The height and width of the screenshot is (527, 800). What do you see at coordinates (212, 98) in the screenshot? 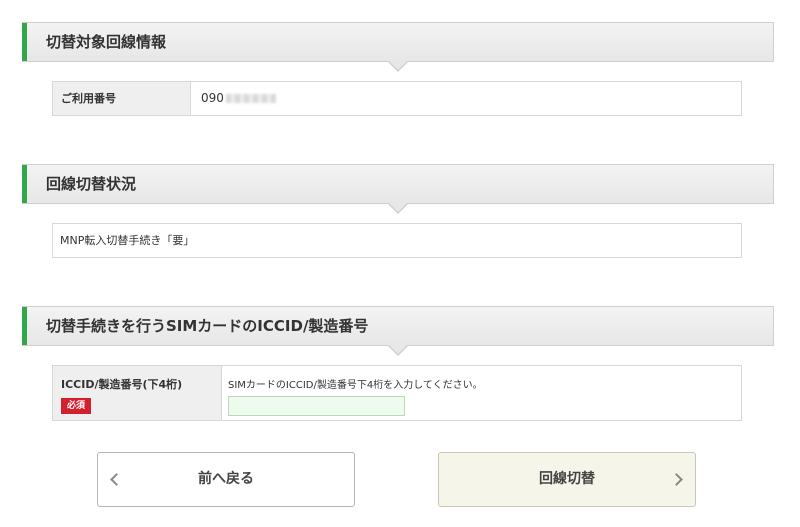
I see `phone-number-prefix: 090` at bounding box center [212, 98].